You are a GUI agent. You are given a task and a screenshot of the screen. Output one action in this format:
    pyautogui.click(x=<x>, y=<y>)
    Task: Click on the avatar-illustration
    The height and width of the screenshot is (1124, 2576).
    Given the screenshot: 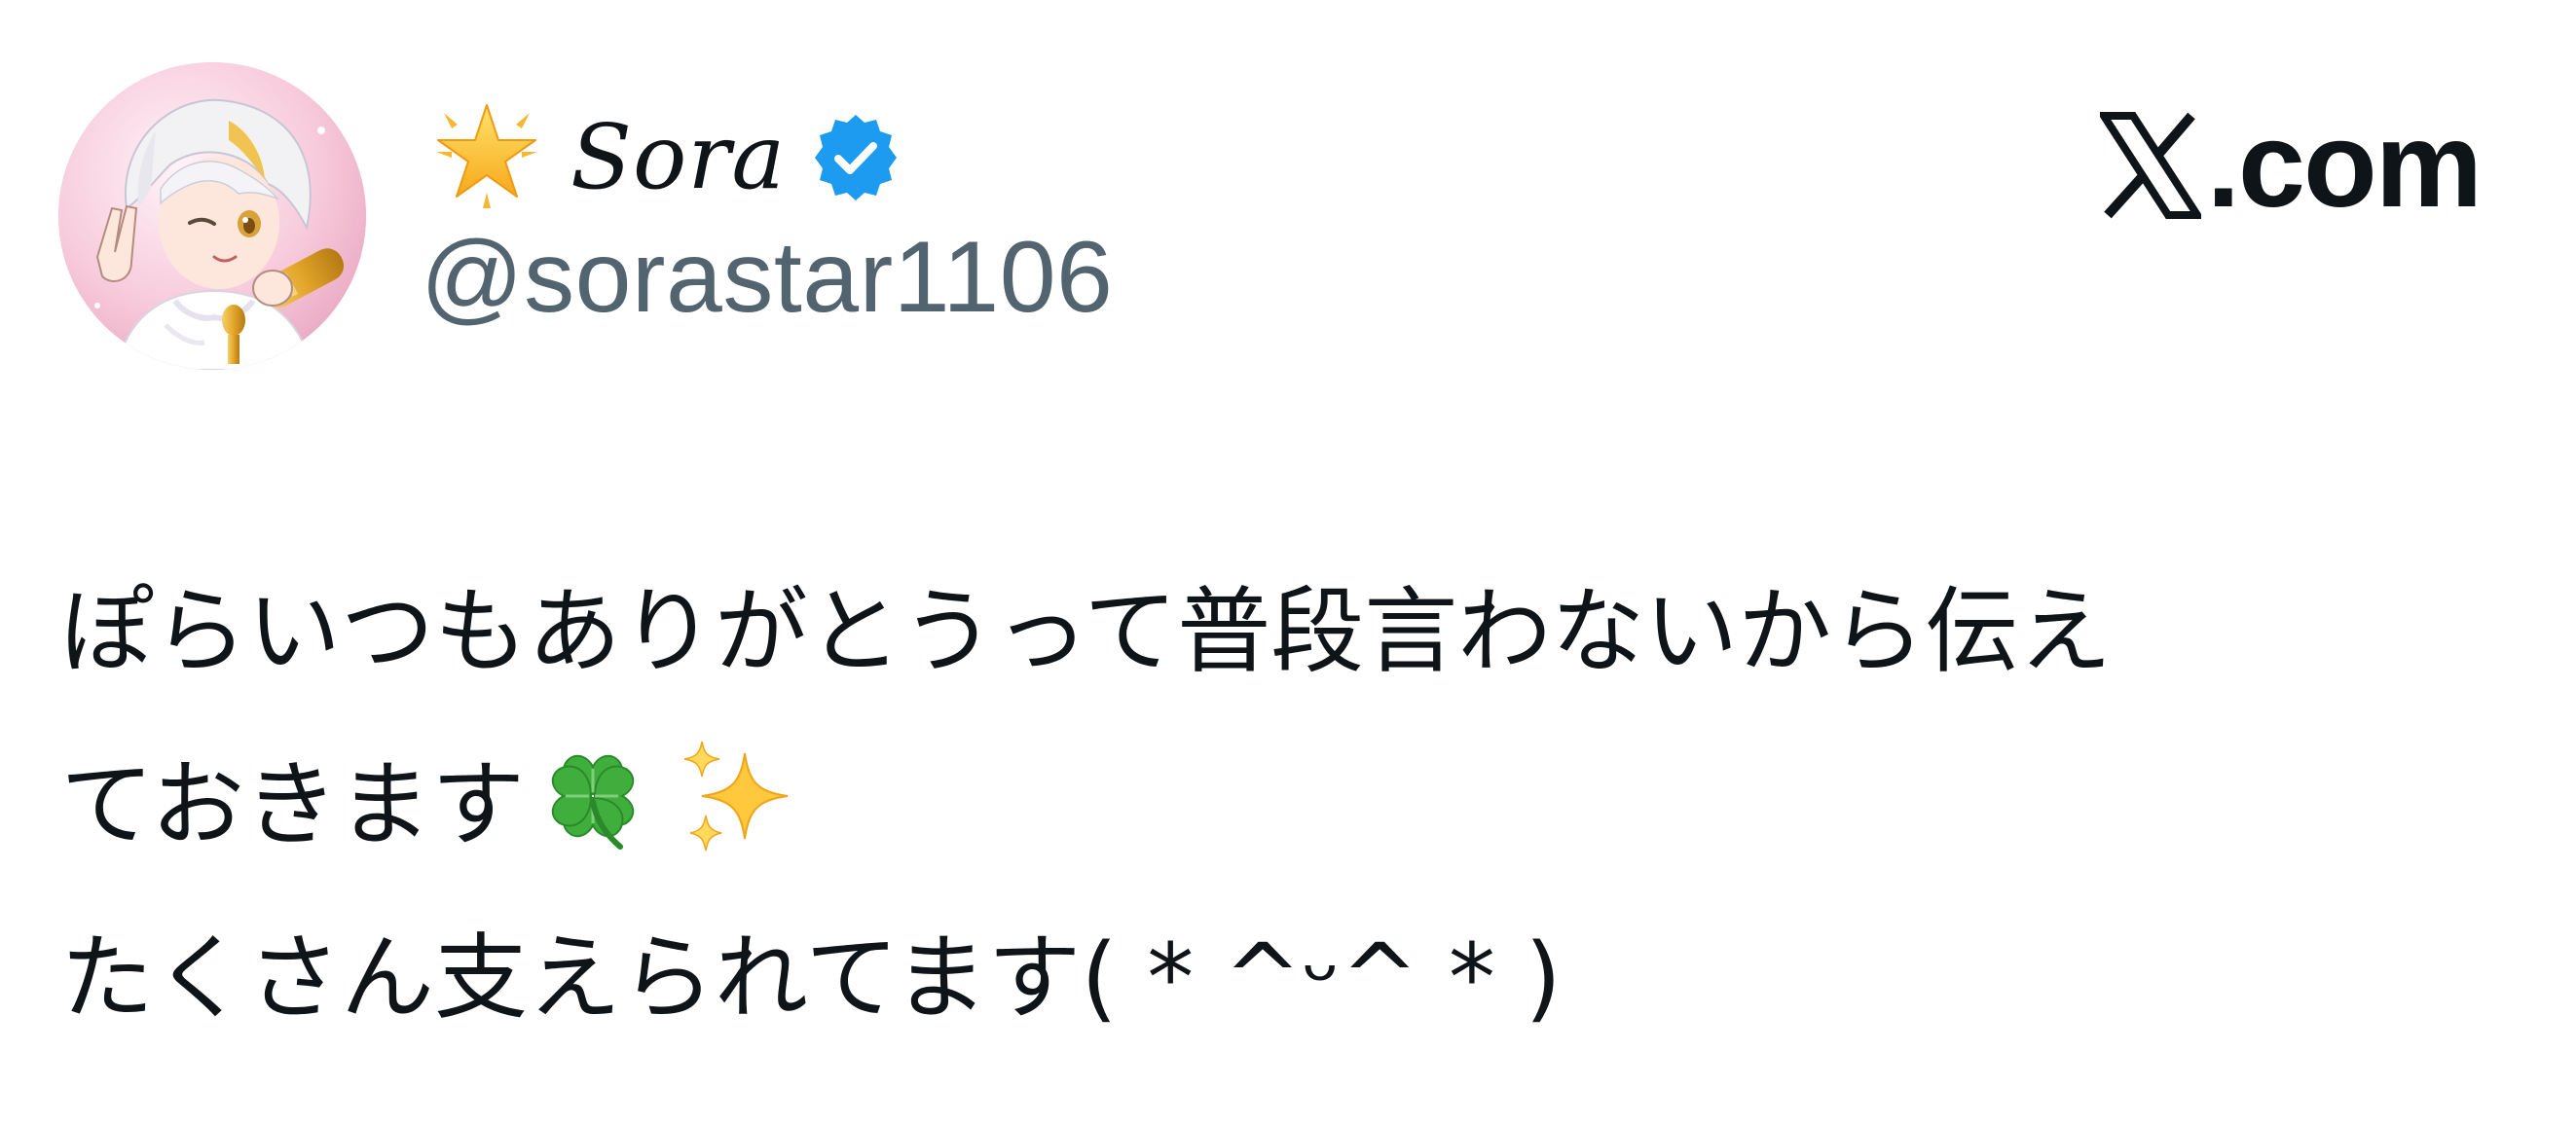 What is the action you would take?
    pyautogui.click(x=212, y=216)
    